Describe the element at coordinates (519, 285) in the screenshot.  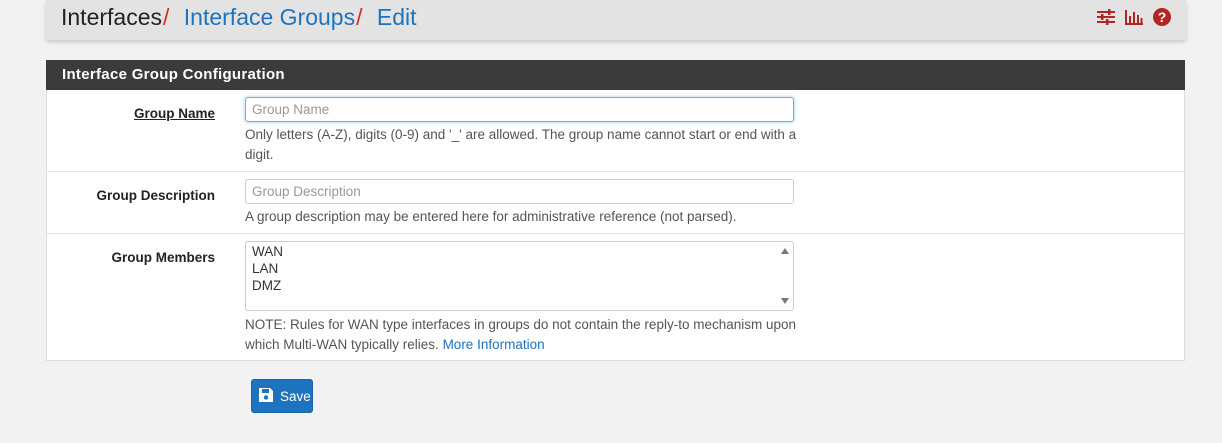
I see `member-option-dmz: DMZ` at that location.